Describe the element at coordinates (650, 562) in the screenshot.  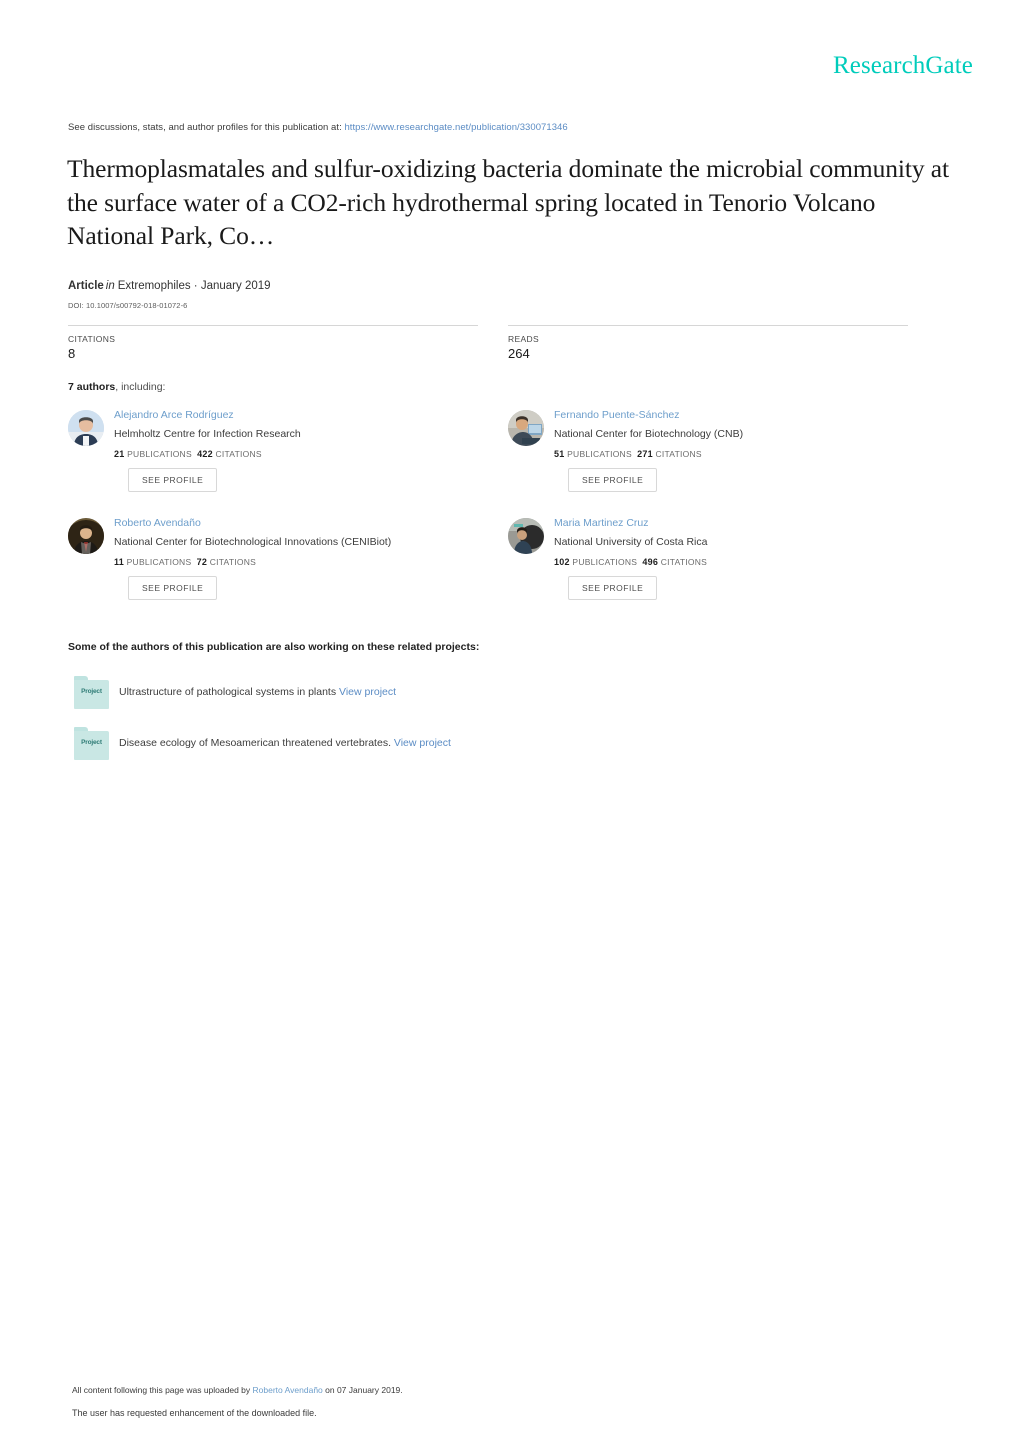
I see `author-citations-count: 496` at that location.